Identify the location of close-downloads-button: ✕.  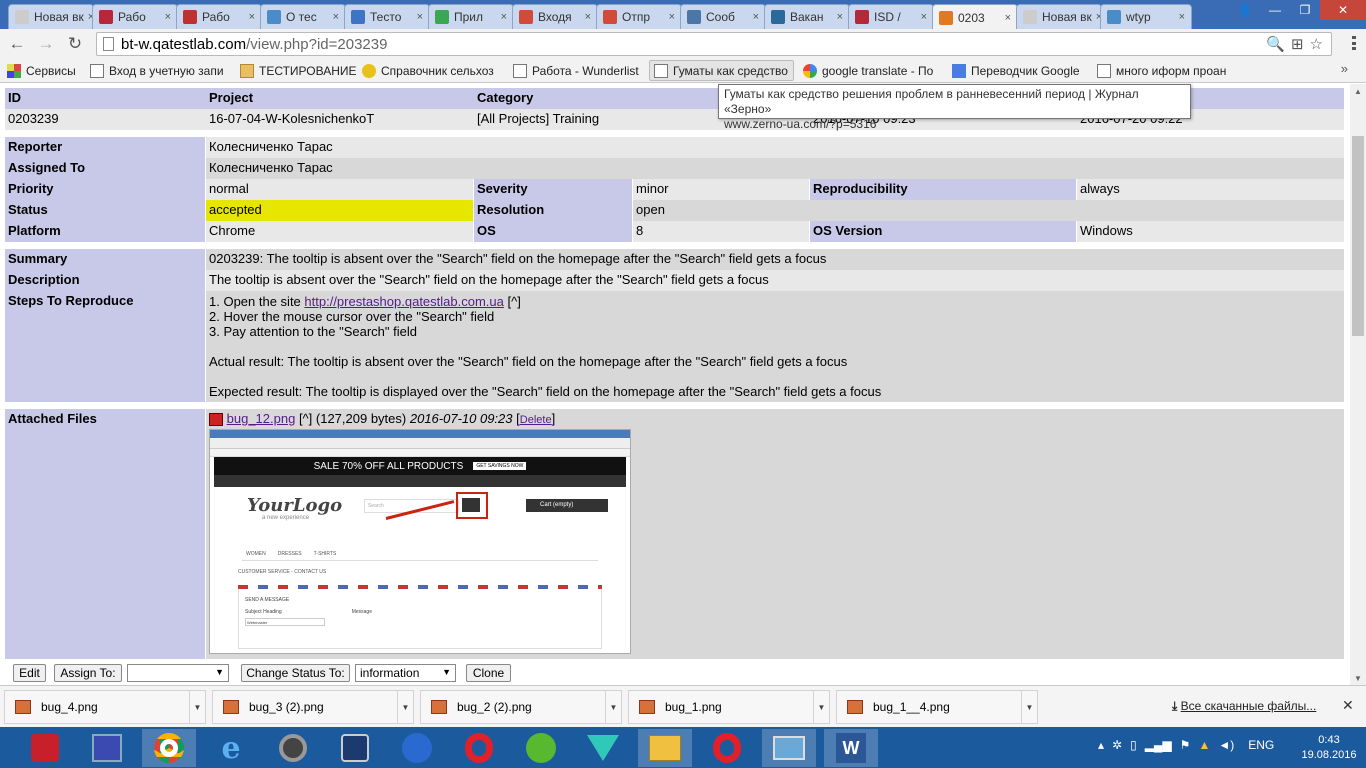
(1348, 705).